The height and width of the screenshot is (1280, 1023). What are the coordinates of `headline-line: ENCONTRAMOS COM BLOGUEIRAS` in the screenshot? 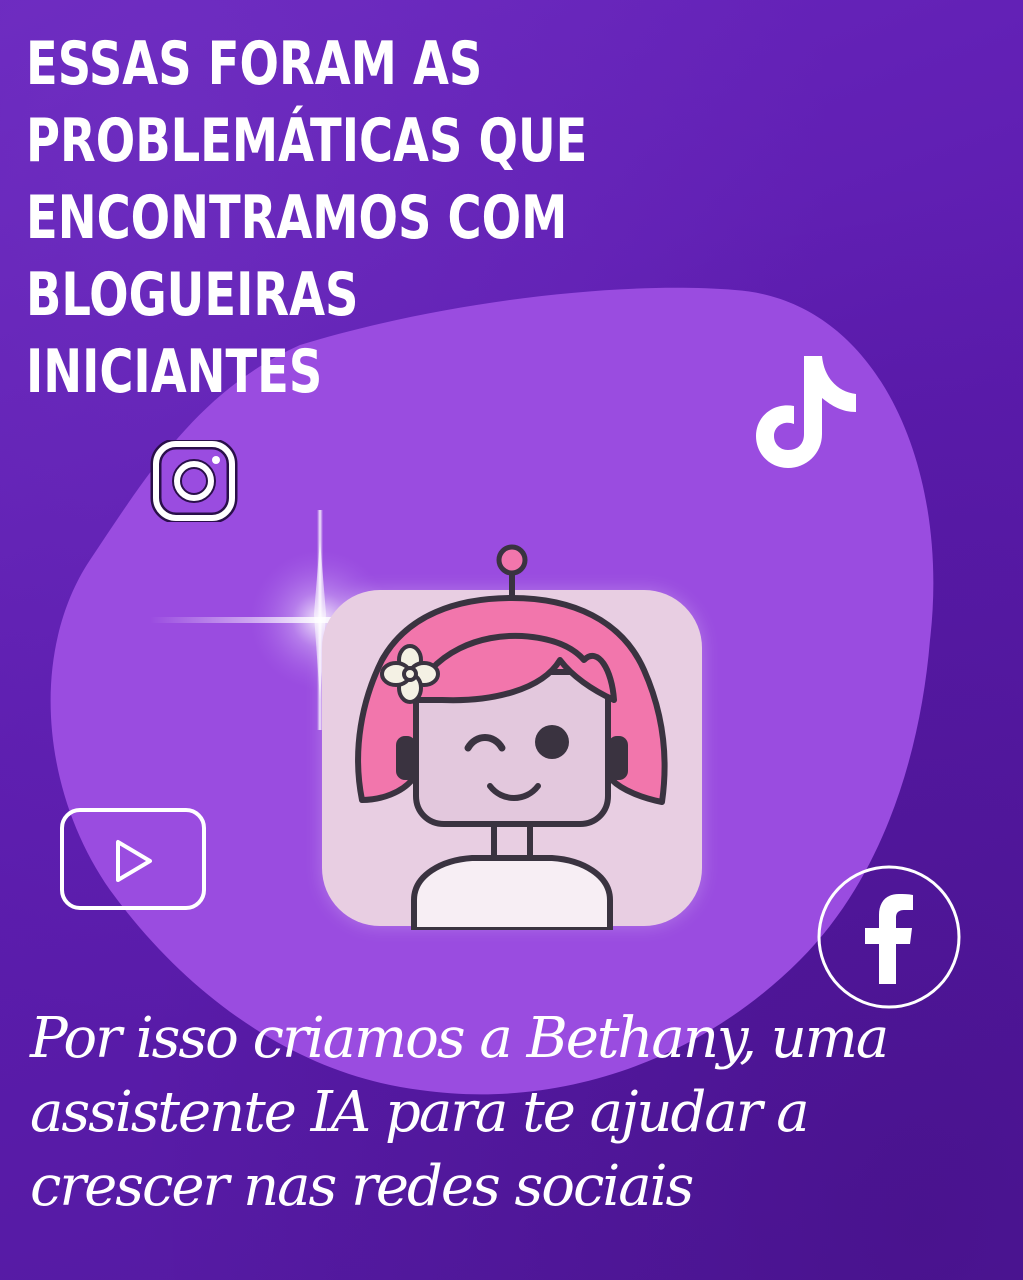 It's located at (297, 256).